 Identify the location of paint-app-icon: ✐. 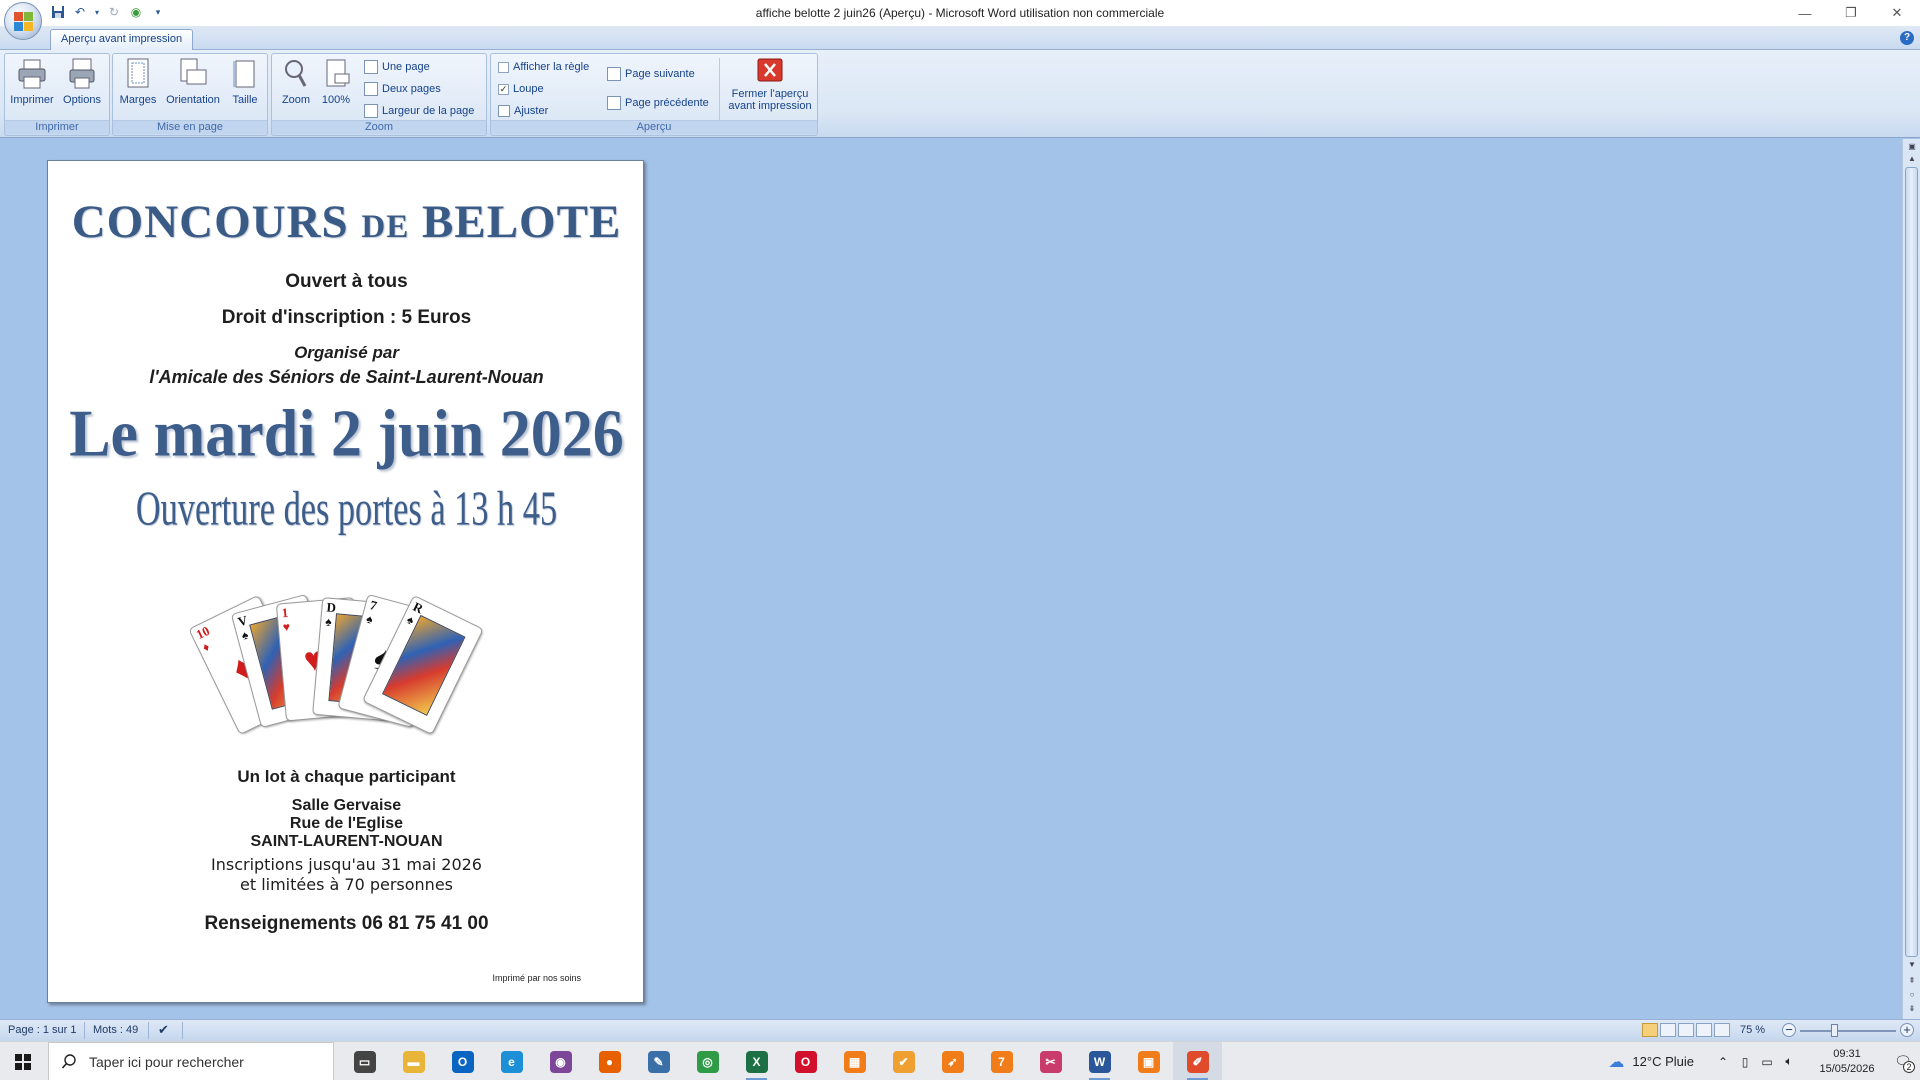
(1197, 1061).